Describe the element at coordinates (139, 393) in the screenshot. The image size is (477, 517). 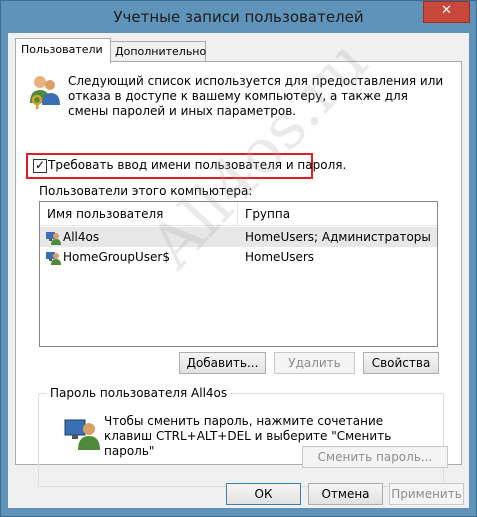
I see `password-group-title: Пароль пользователя All4os` at that location.